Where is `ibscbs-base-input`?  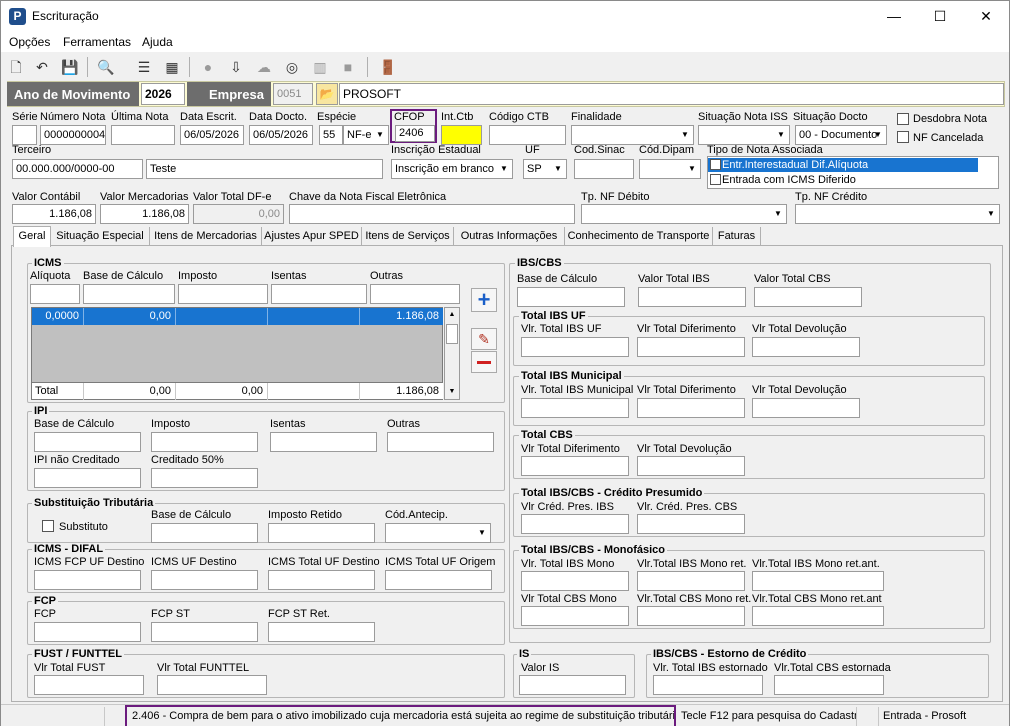 ibscbs-base-input is located at coordinates (571, 297).